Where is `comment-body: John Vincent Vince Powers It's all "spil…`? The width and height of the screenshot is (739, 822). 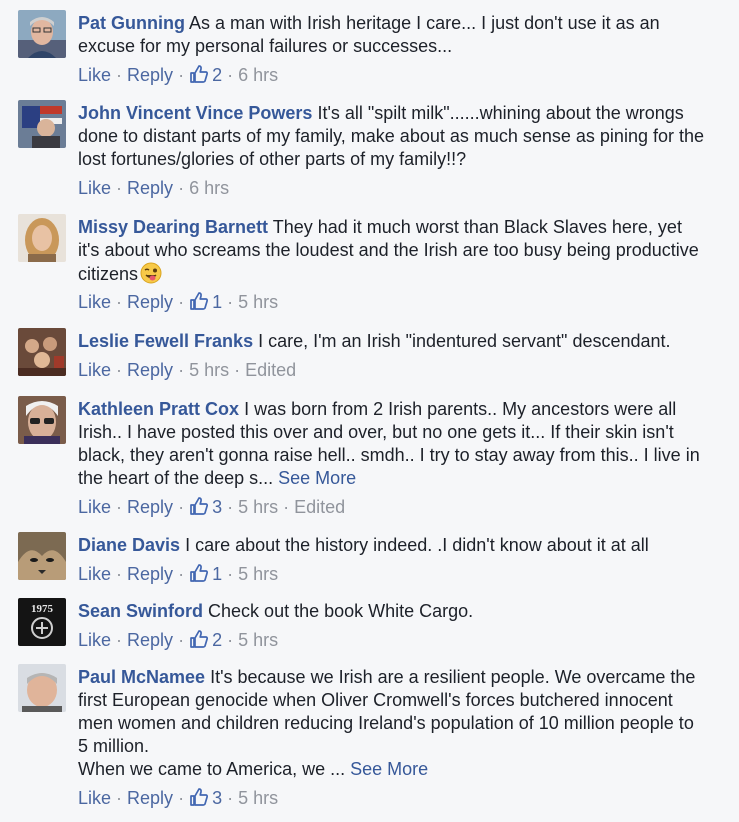 comment-body: John Vincent Vince Powers It's all "spil… is located at coordinates (398, 136).